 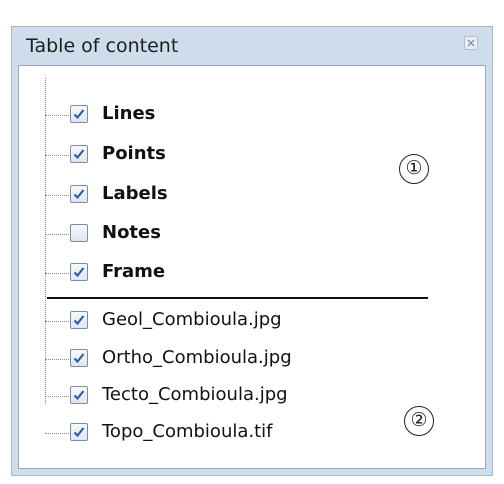 I want to click on layer-label: Lines, so click(x=129, y=113).